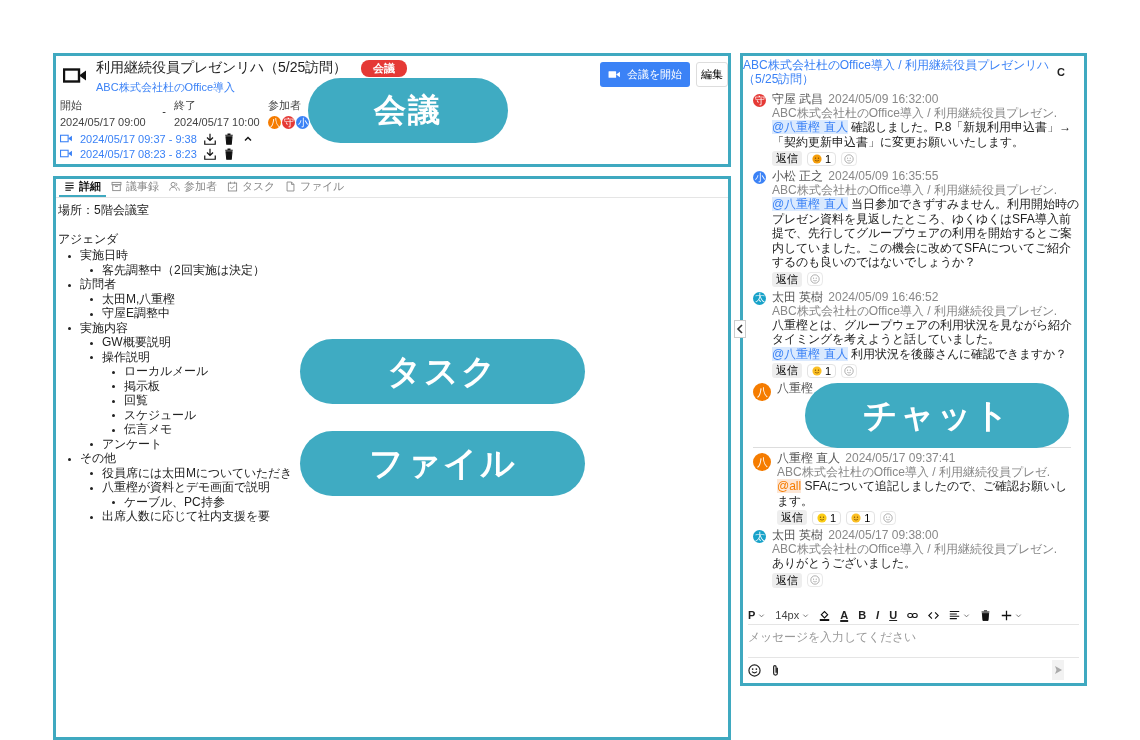  Describe the element at coordinates (920, 353) in the screenshot. I see `message-text: @八重樫 直人 利用状況を後藤さんに確認できますか？` at that location.